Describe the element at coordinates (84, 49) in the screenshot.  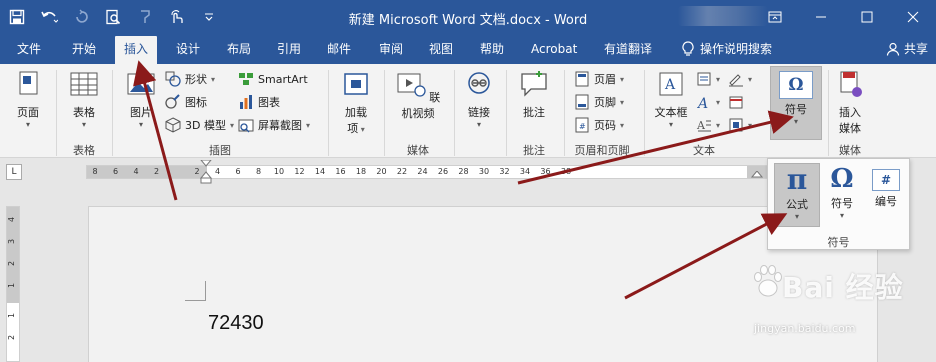
I see `tab-home: 开始` at that location.